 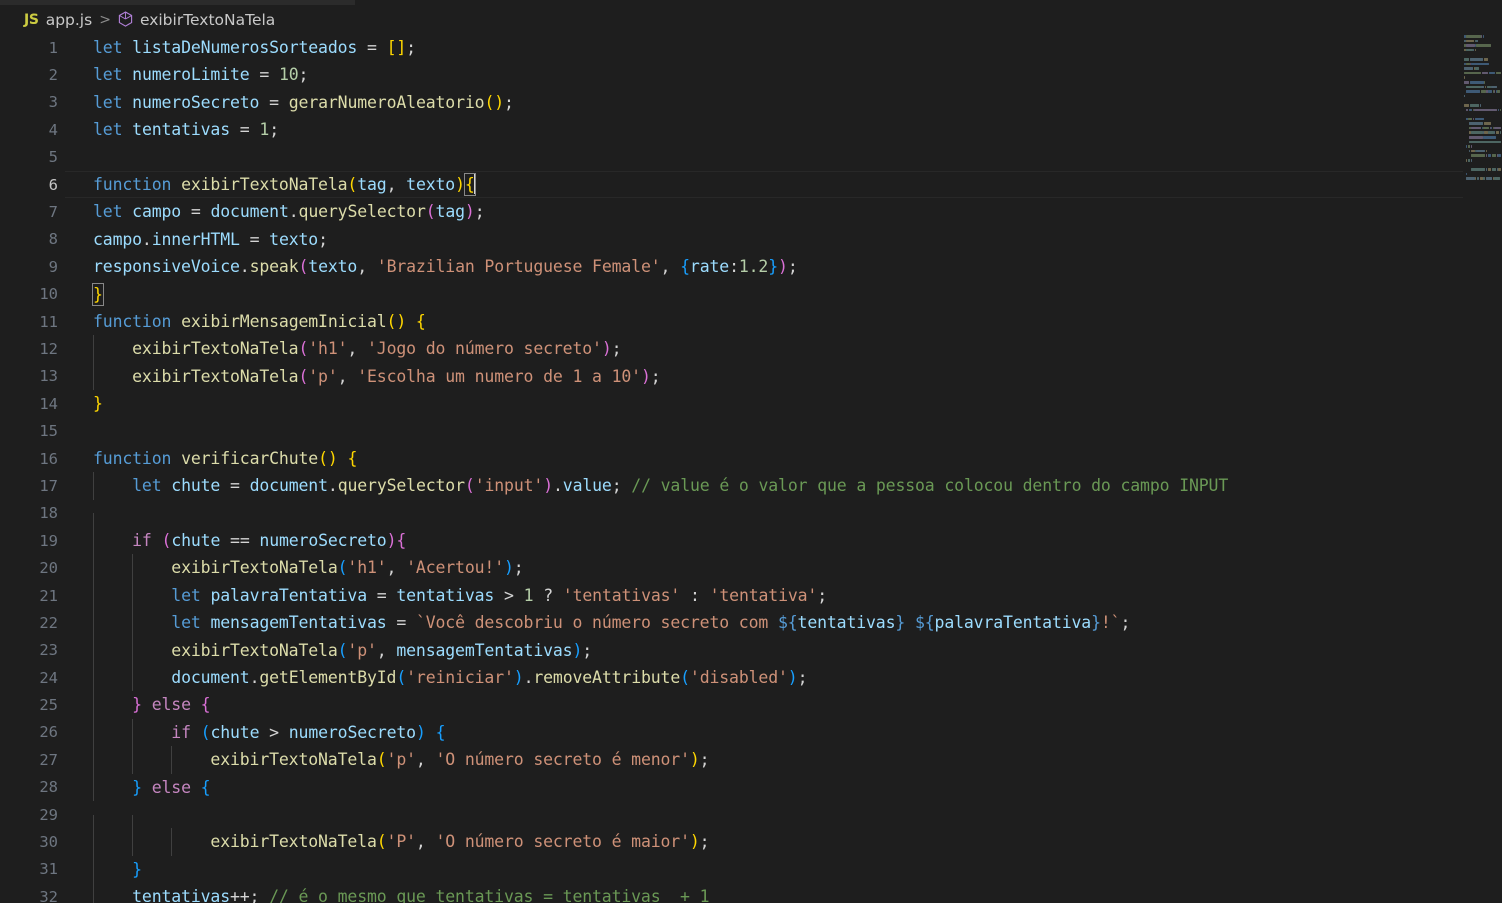 What do you see at coordinates (53, 212) in the screenshot?
I see `line-number: 7` at bounding box center [53, 212].